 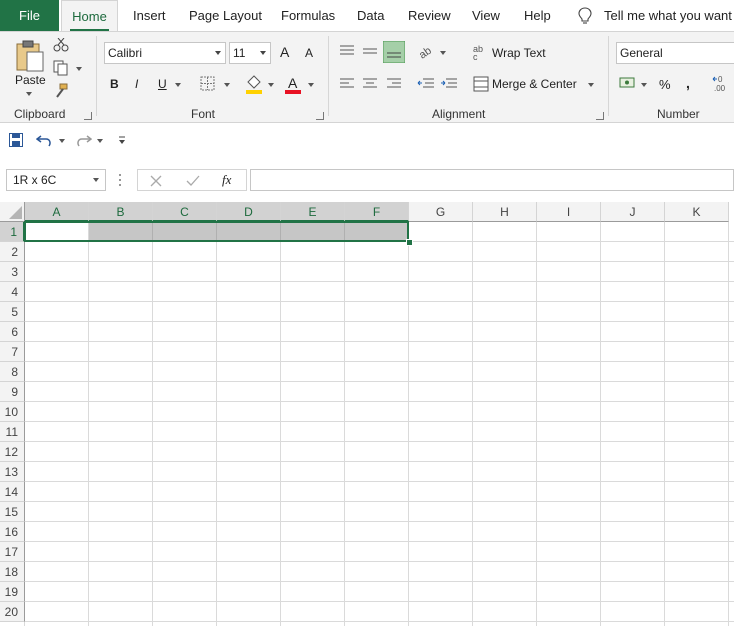 I want to click on row-header-9: 9, so click(x=12, y=392).